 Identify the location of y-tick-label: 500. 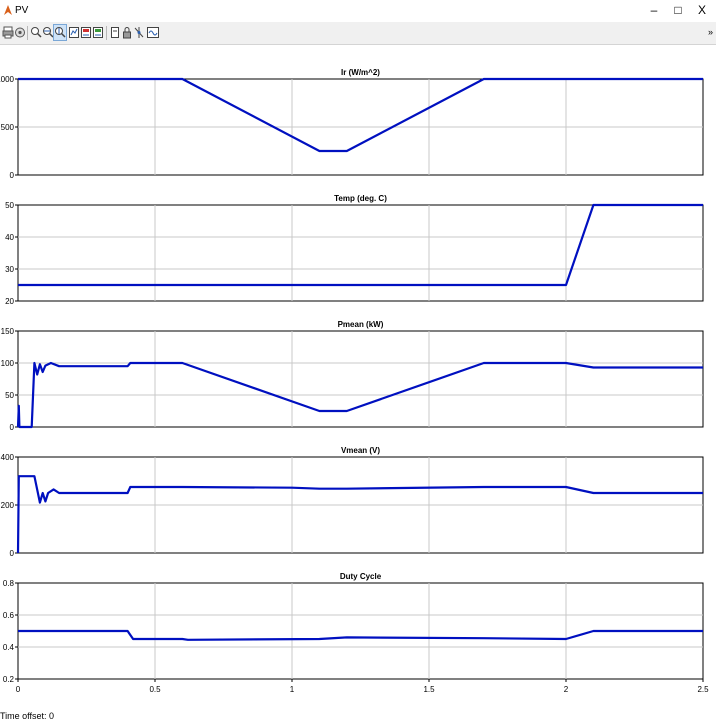
(8, 127).